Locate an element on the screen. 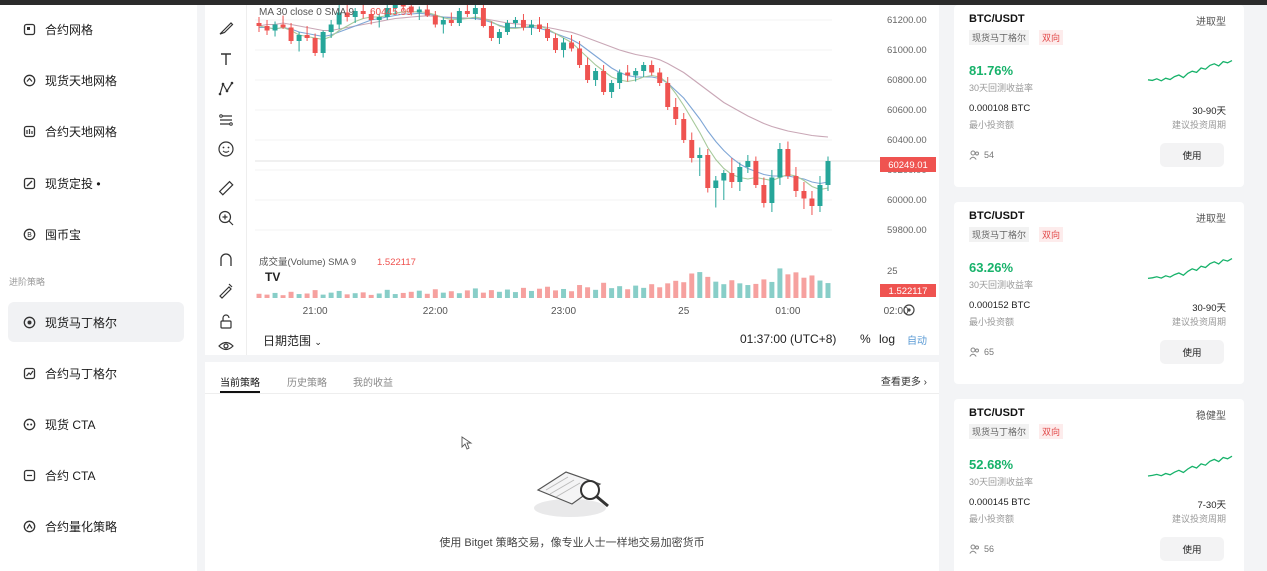  pattern-tool-icon is located at coordinates (226, 89).